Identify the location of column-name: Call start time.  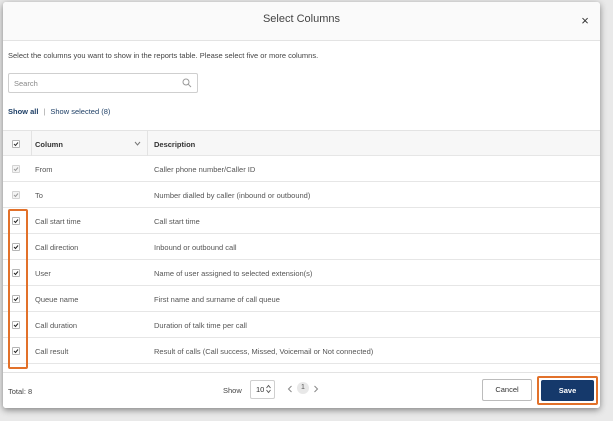
(58, 221).